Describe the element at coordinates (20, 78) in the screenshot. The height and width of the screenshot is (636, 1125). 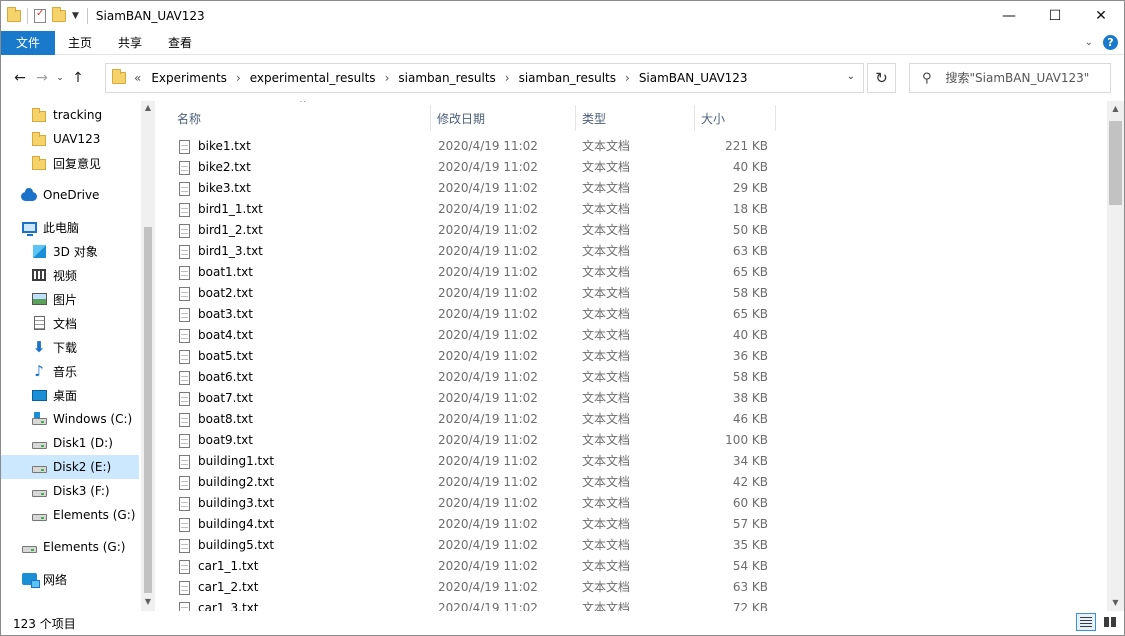
I see `back-arrow-icon: ←` at that location.